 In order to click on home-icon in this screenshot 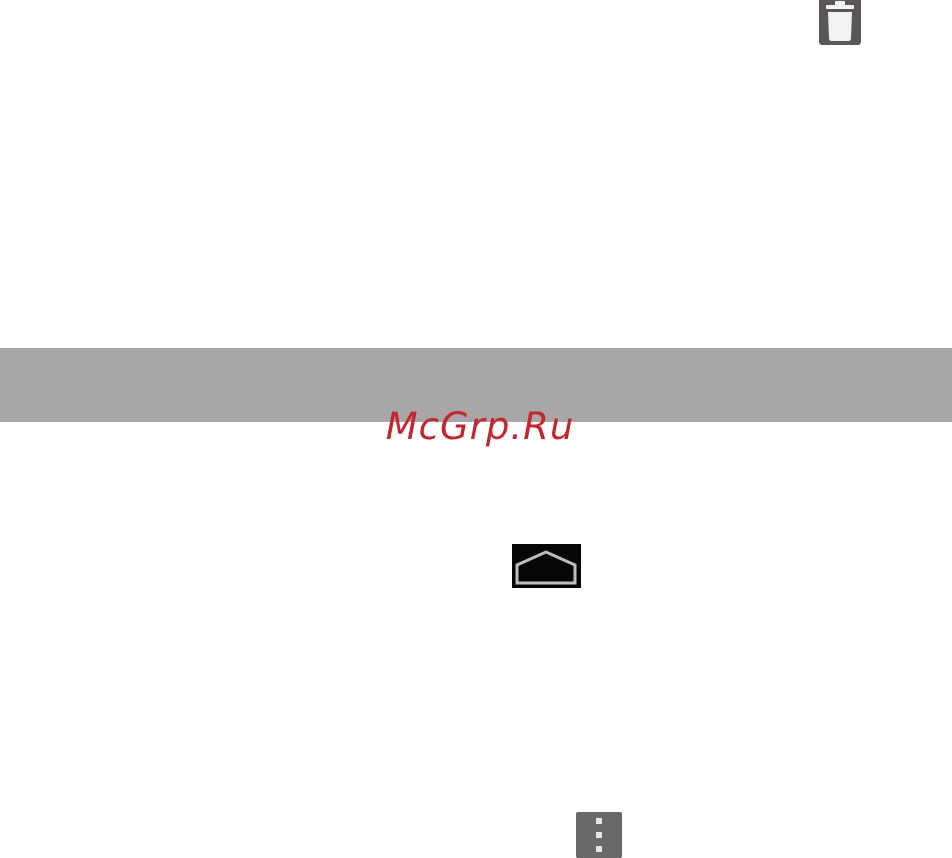, I will do `click(546, 566)`.